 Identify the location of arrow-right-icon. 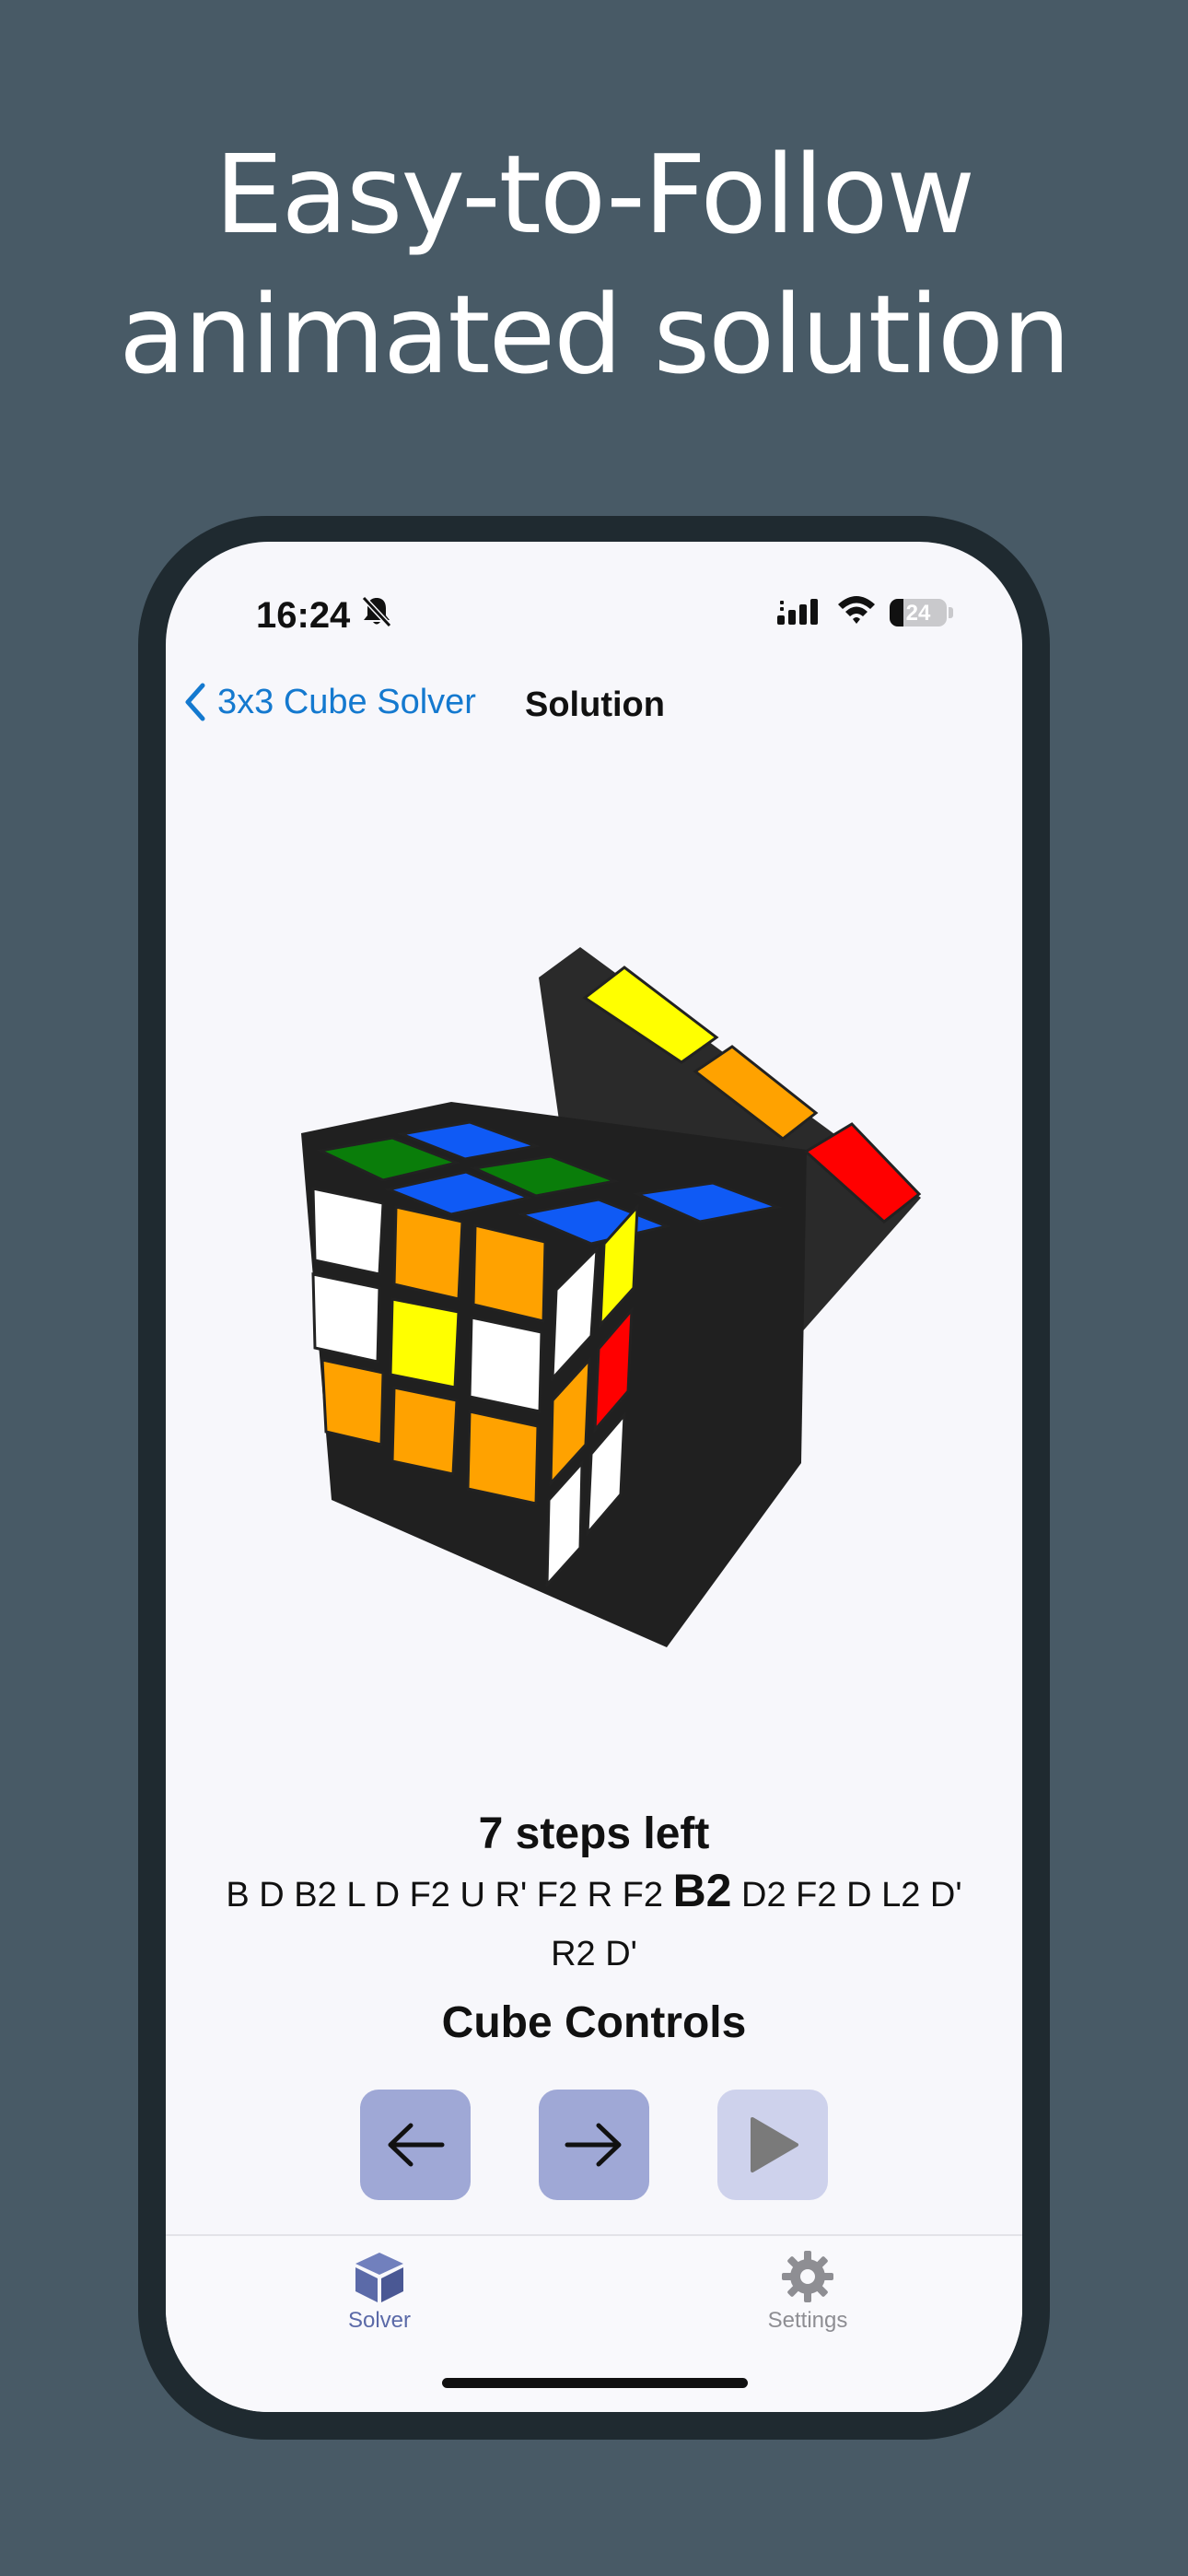
(593, 2145).